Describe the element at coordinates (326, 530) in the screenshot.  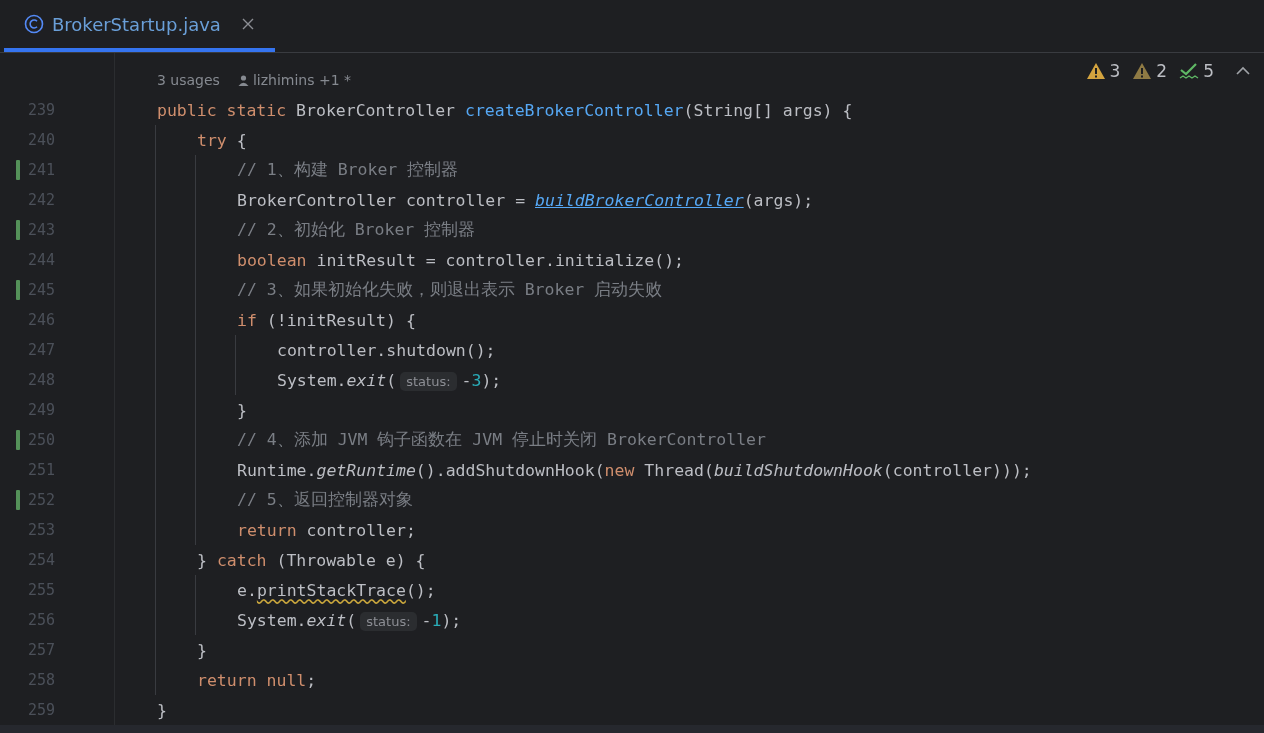
I see `code-line: return controller;` at that location.